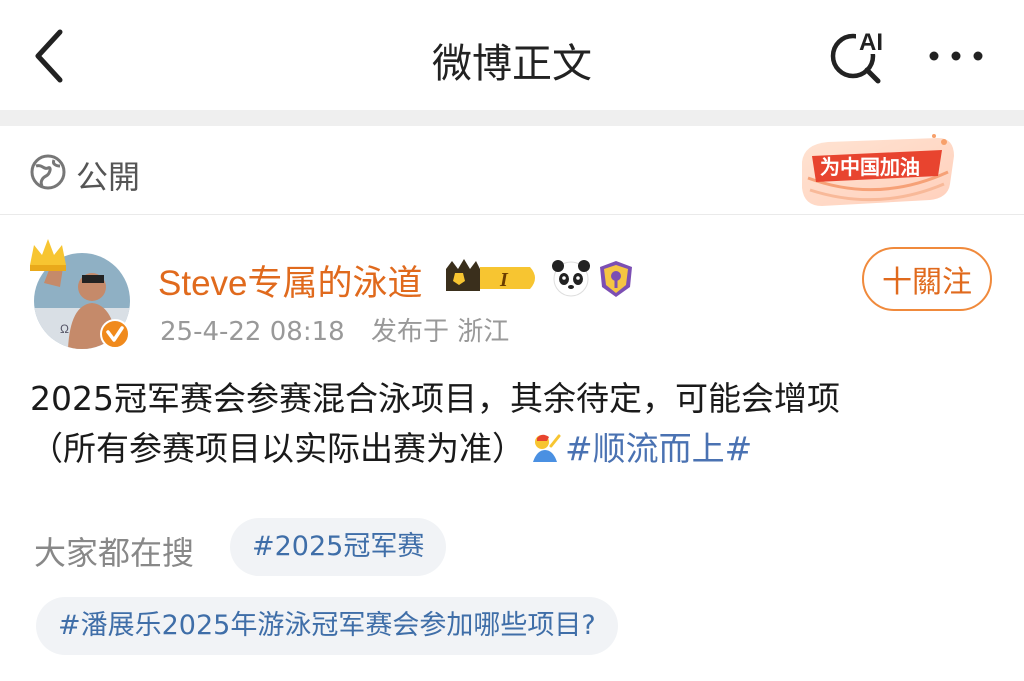  What do you see at coordinates (512, 118) in the screenshot?
I see `section-divider` at bounding box center [512, 118].